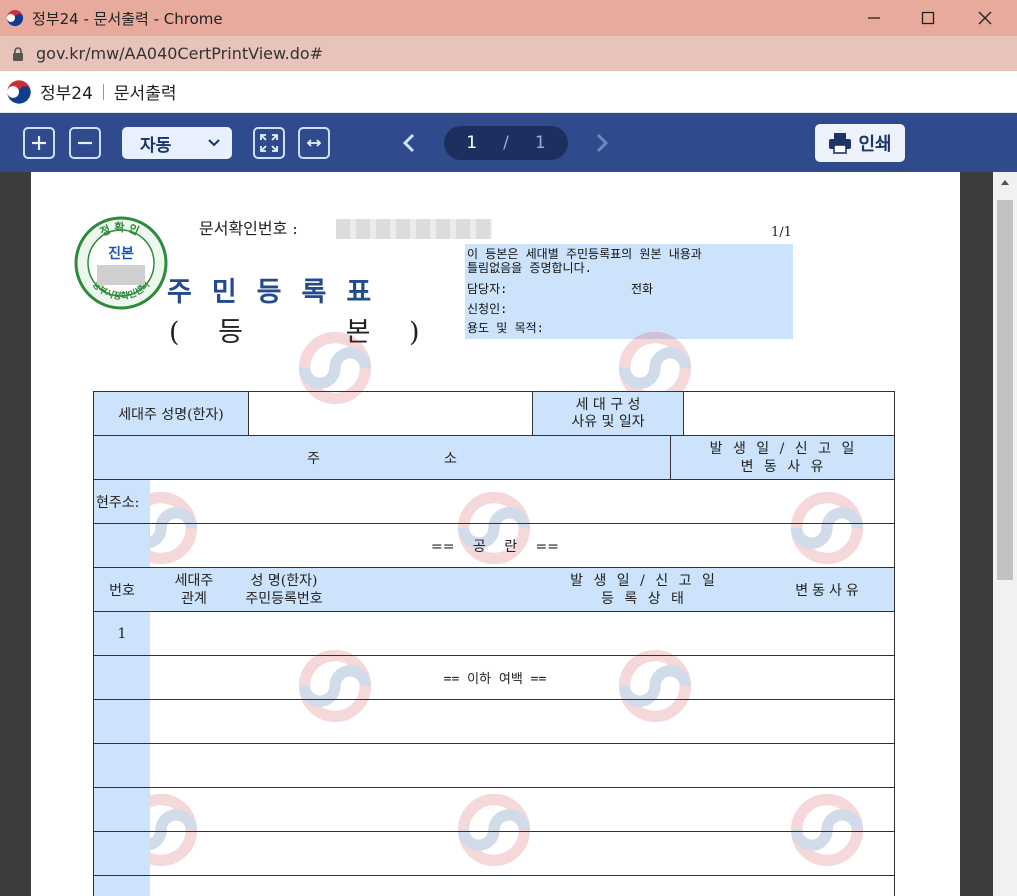  I want to click on site-name: 정부24, so click(66, 91).